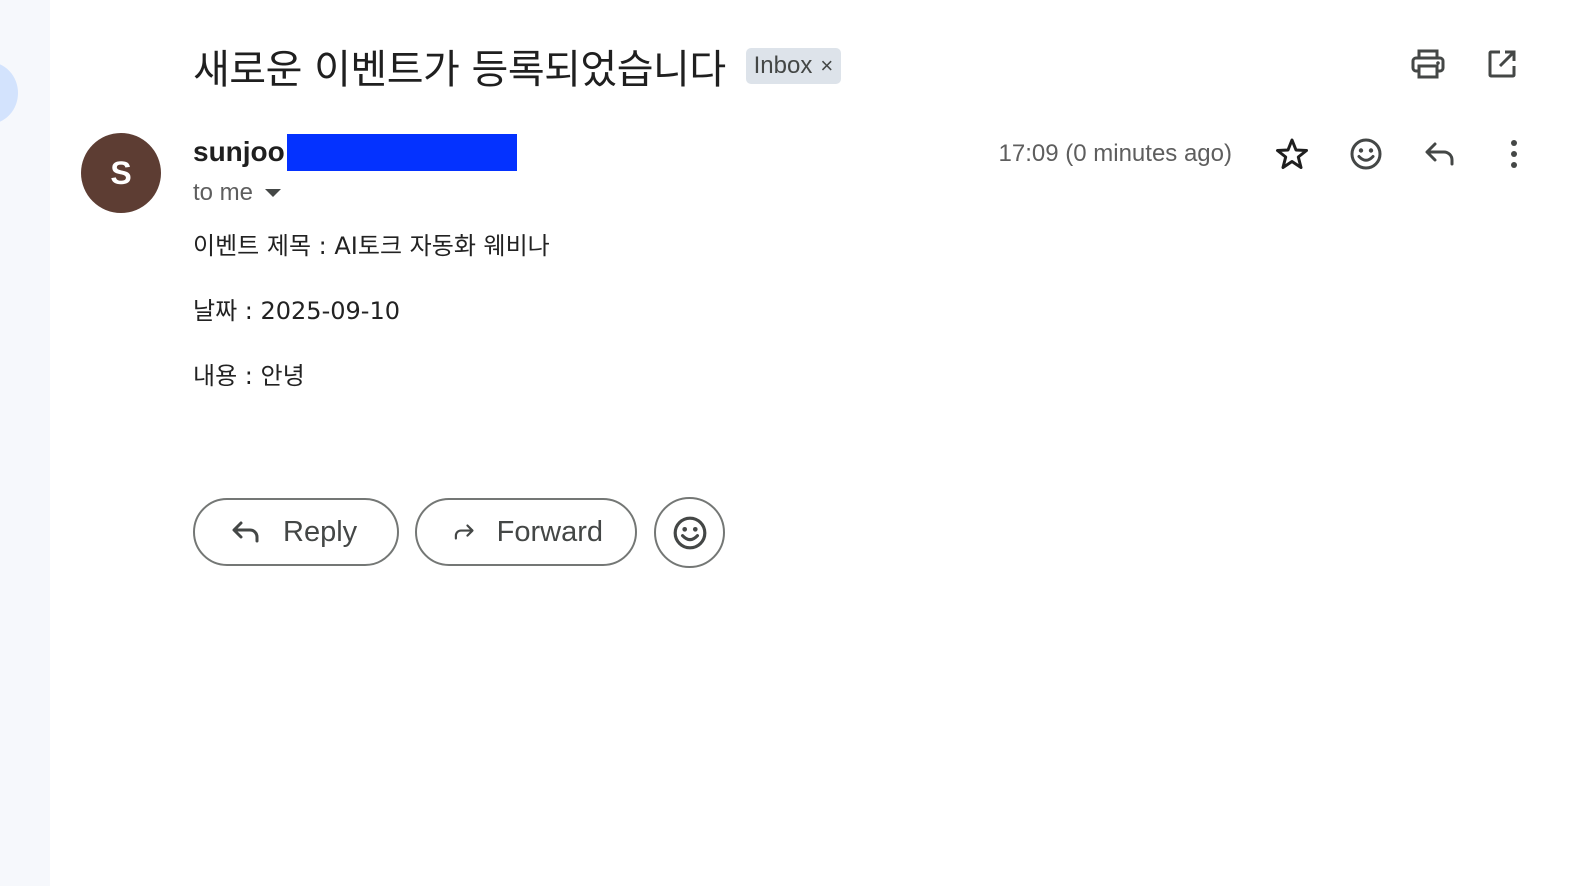 This screenshot has height=886, width=1578. What do you see at coordinates (459, 70) in the screenshot?
I see `email-subject: 새로운 이벤트가 등록되었습니다` at bounding box center [459, 70].